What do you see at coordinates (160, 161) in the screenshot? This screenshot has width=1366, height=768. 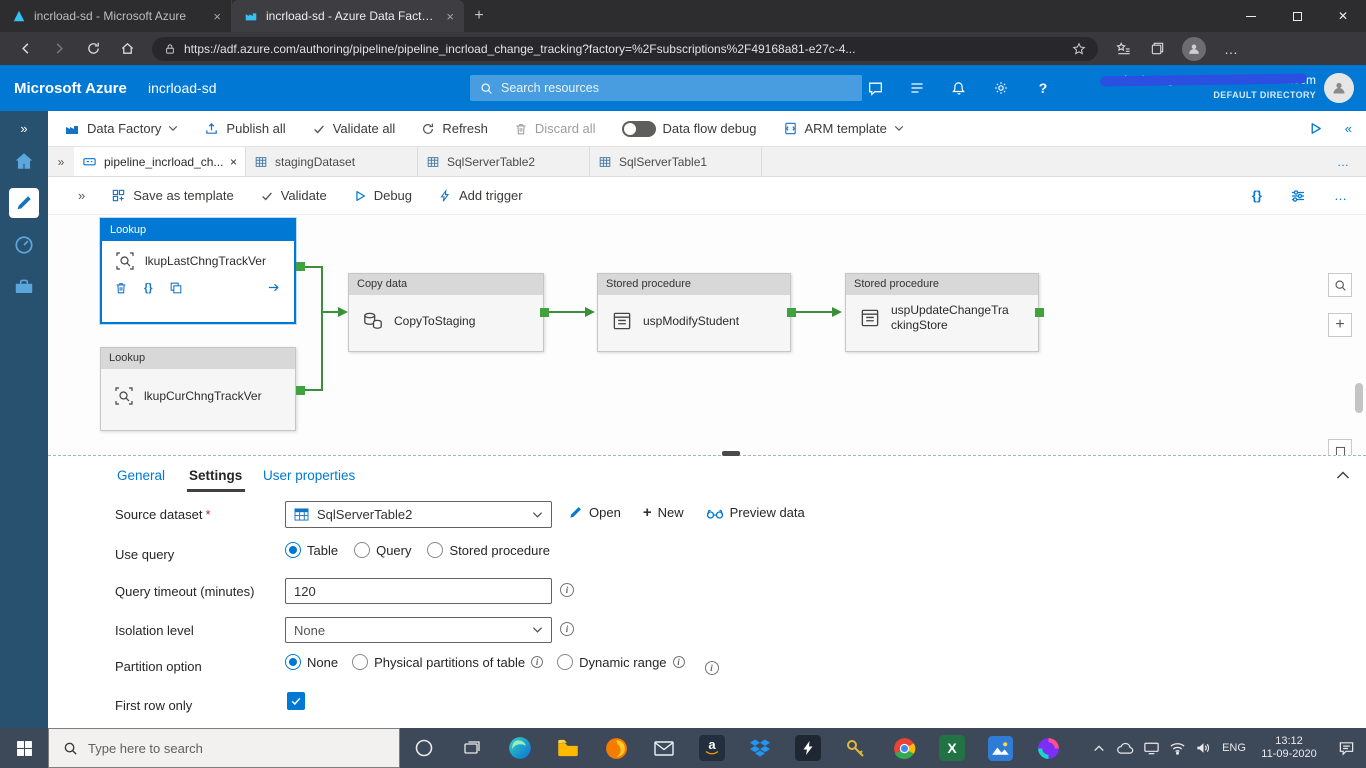 I see `resource-tab-pipeline: pipeline_incrload_ch... ×` at bounding box center [160, 161].